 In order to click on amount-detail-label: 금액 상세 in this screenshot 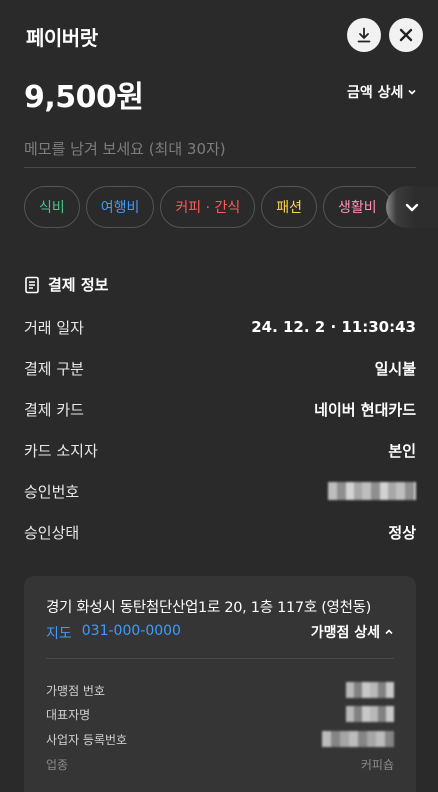, I will do `click(375, 93)`.